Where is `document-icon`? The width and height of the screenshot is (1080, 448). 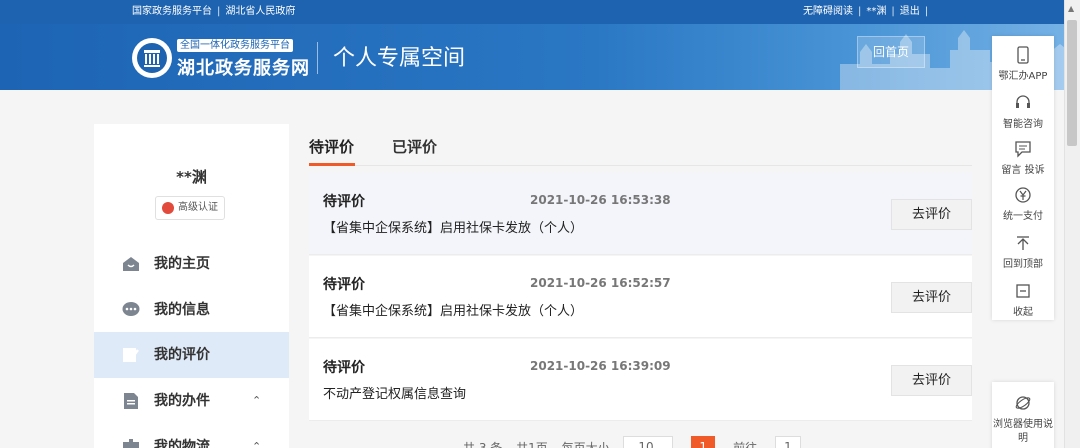 document-icon is located at coordinates (131, 401).